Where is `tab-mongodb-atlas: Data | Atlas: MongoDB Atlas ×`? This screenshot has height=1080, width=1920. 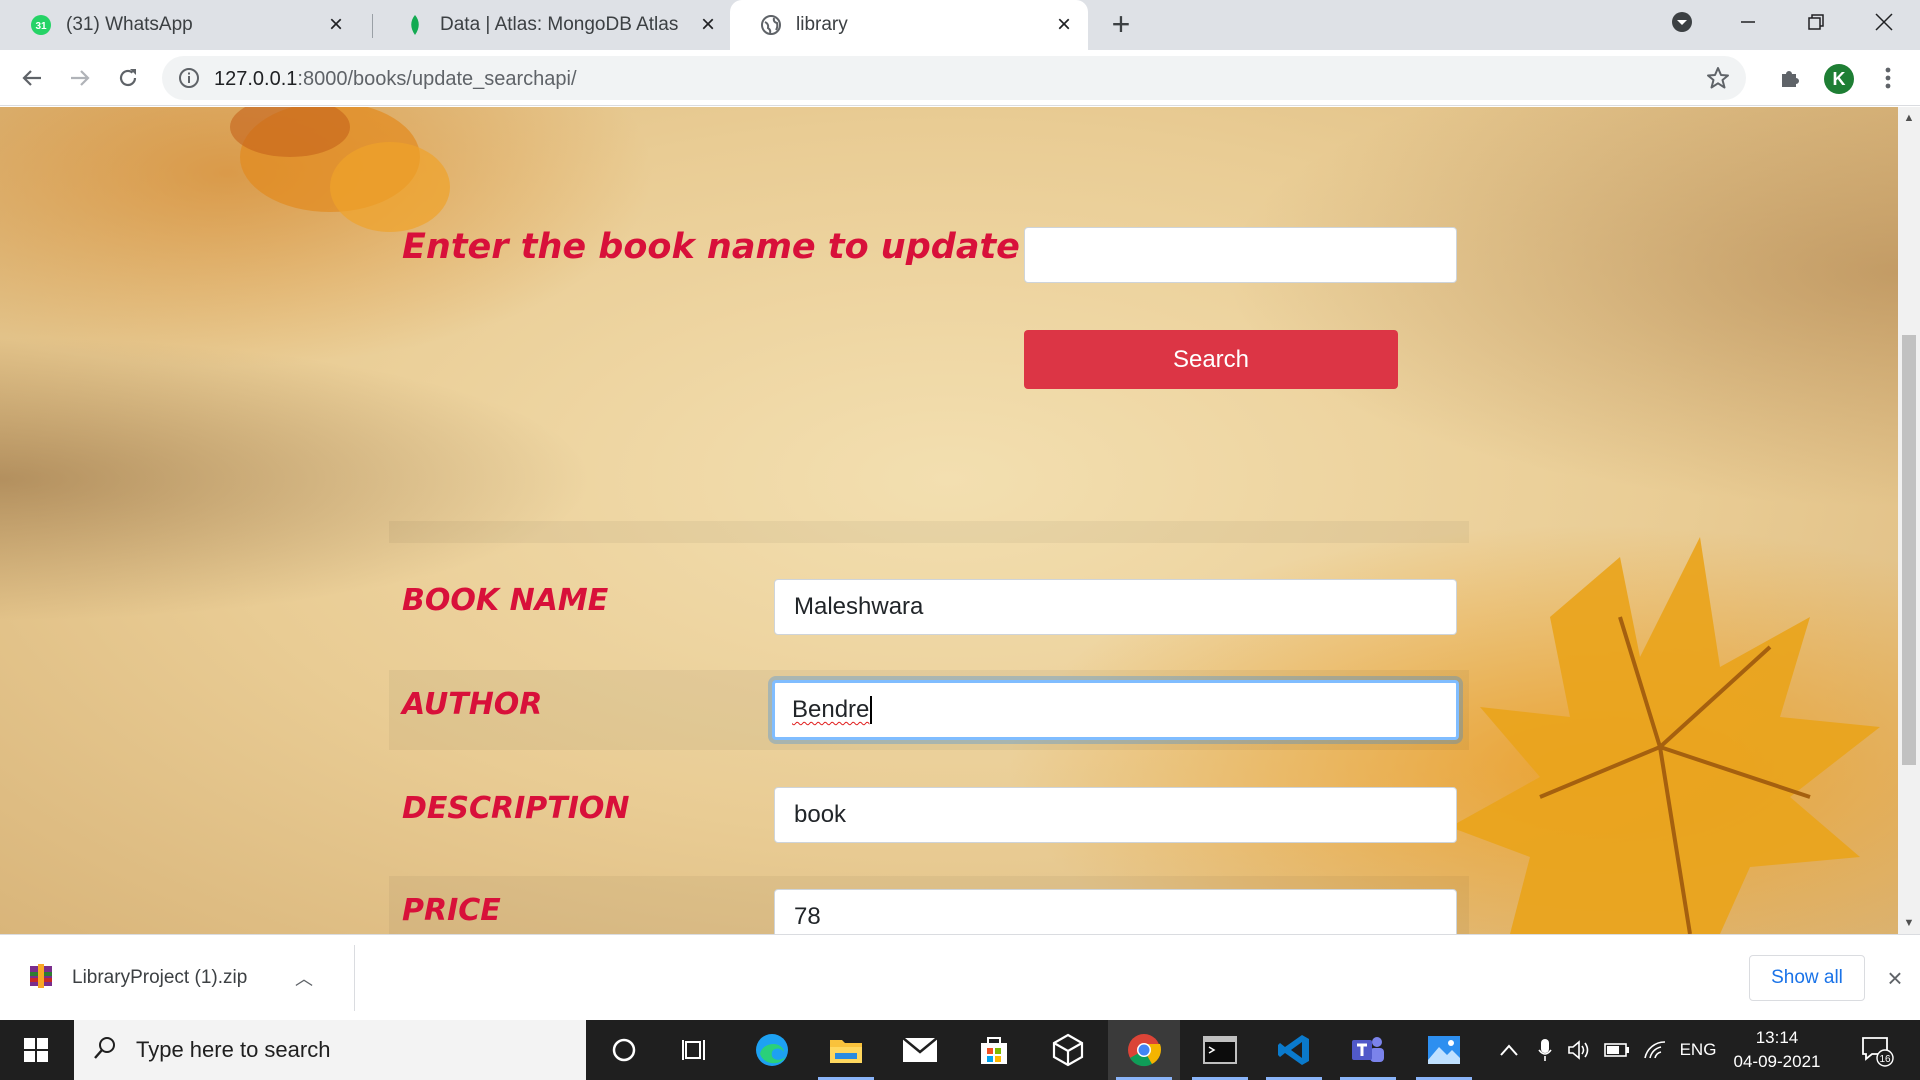 tab-mongodb-atlas: Data | Atlas: MongoDB Atlas × is located at coordinates (553, 25).